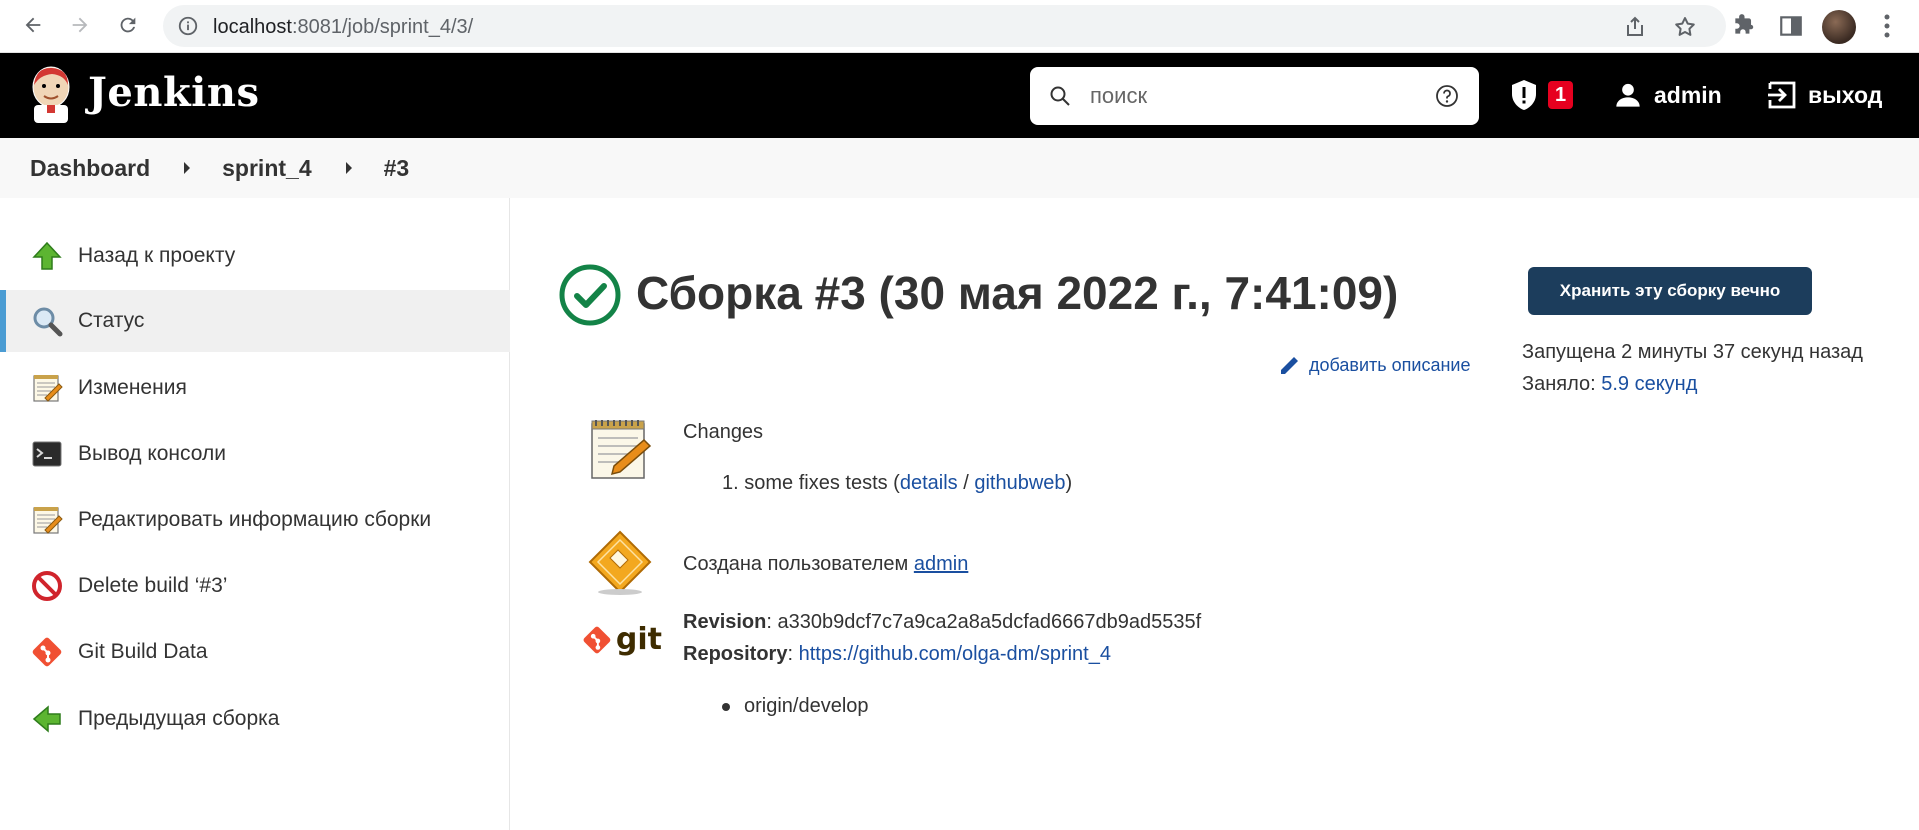  Describe the element at coordinates (397, 168) in the screenshot. I see `breadcrumb-build: #3` at that location.